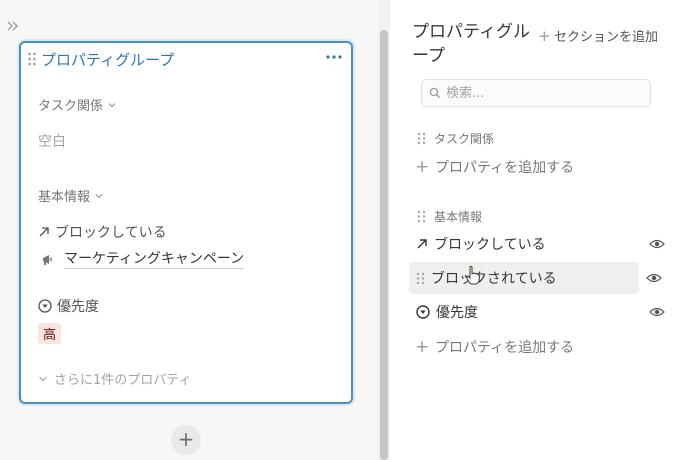 This screenshot has width=674, height=460. I want to click on section-basic-info: 基本情報, so click(71, 195).